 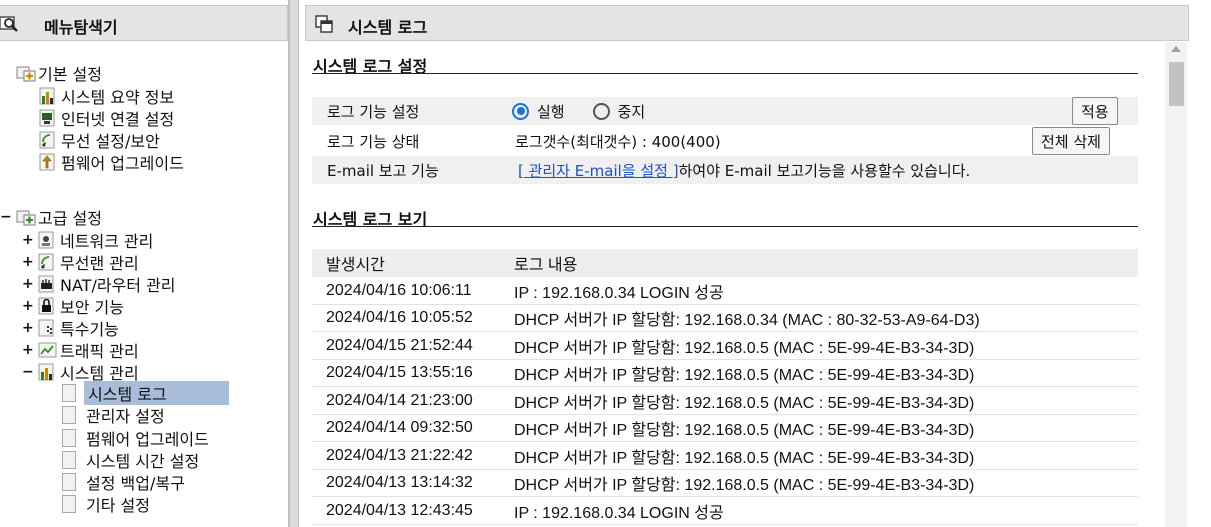 I want to click on tree-subitem-system-time: 시스템 시간 설정, so click(x=131, y=460).